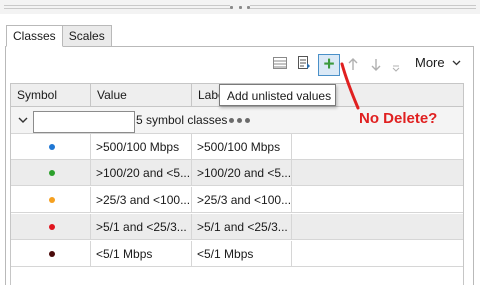  What do you see at coordinates (242, 254) in the screenshot?
I see `label-cell: <5/1 Mbps` at bounding box center [242, 254].